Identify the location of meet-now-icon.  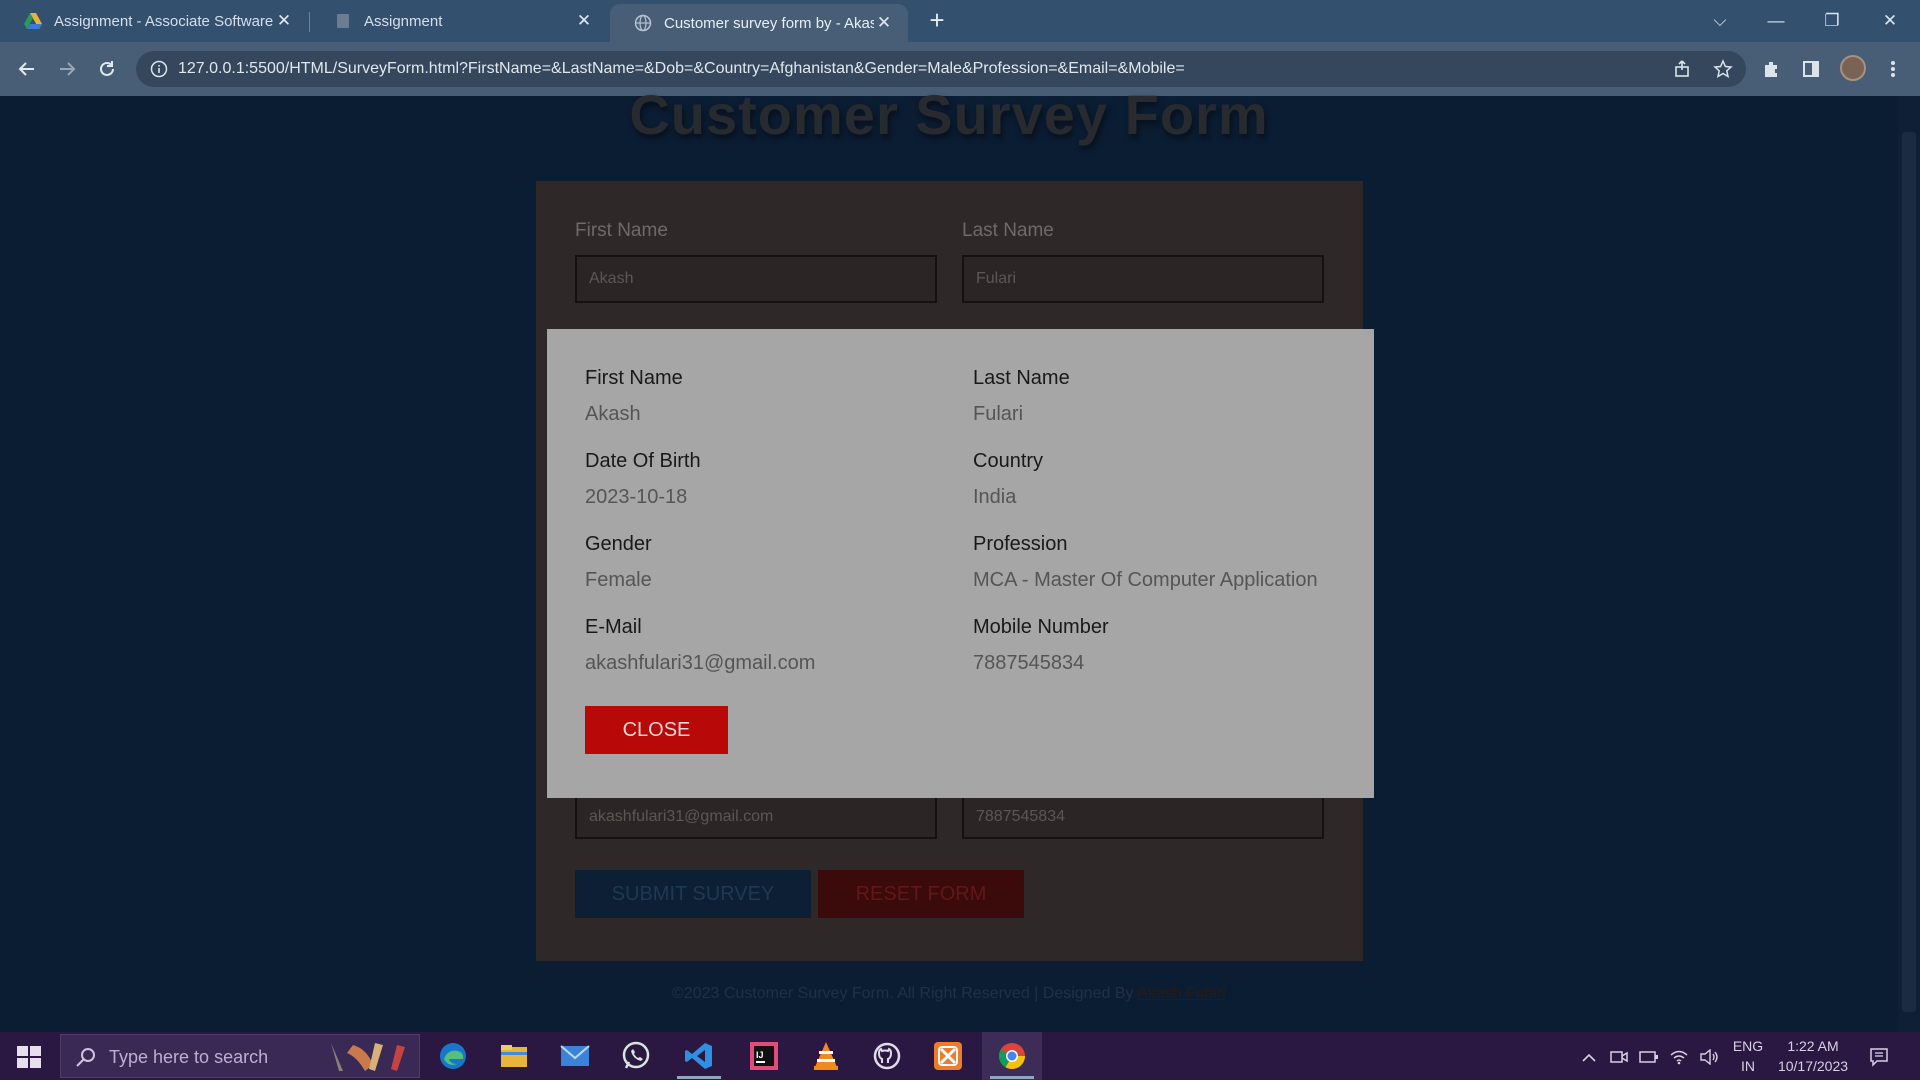
(1619, 1057).